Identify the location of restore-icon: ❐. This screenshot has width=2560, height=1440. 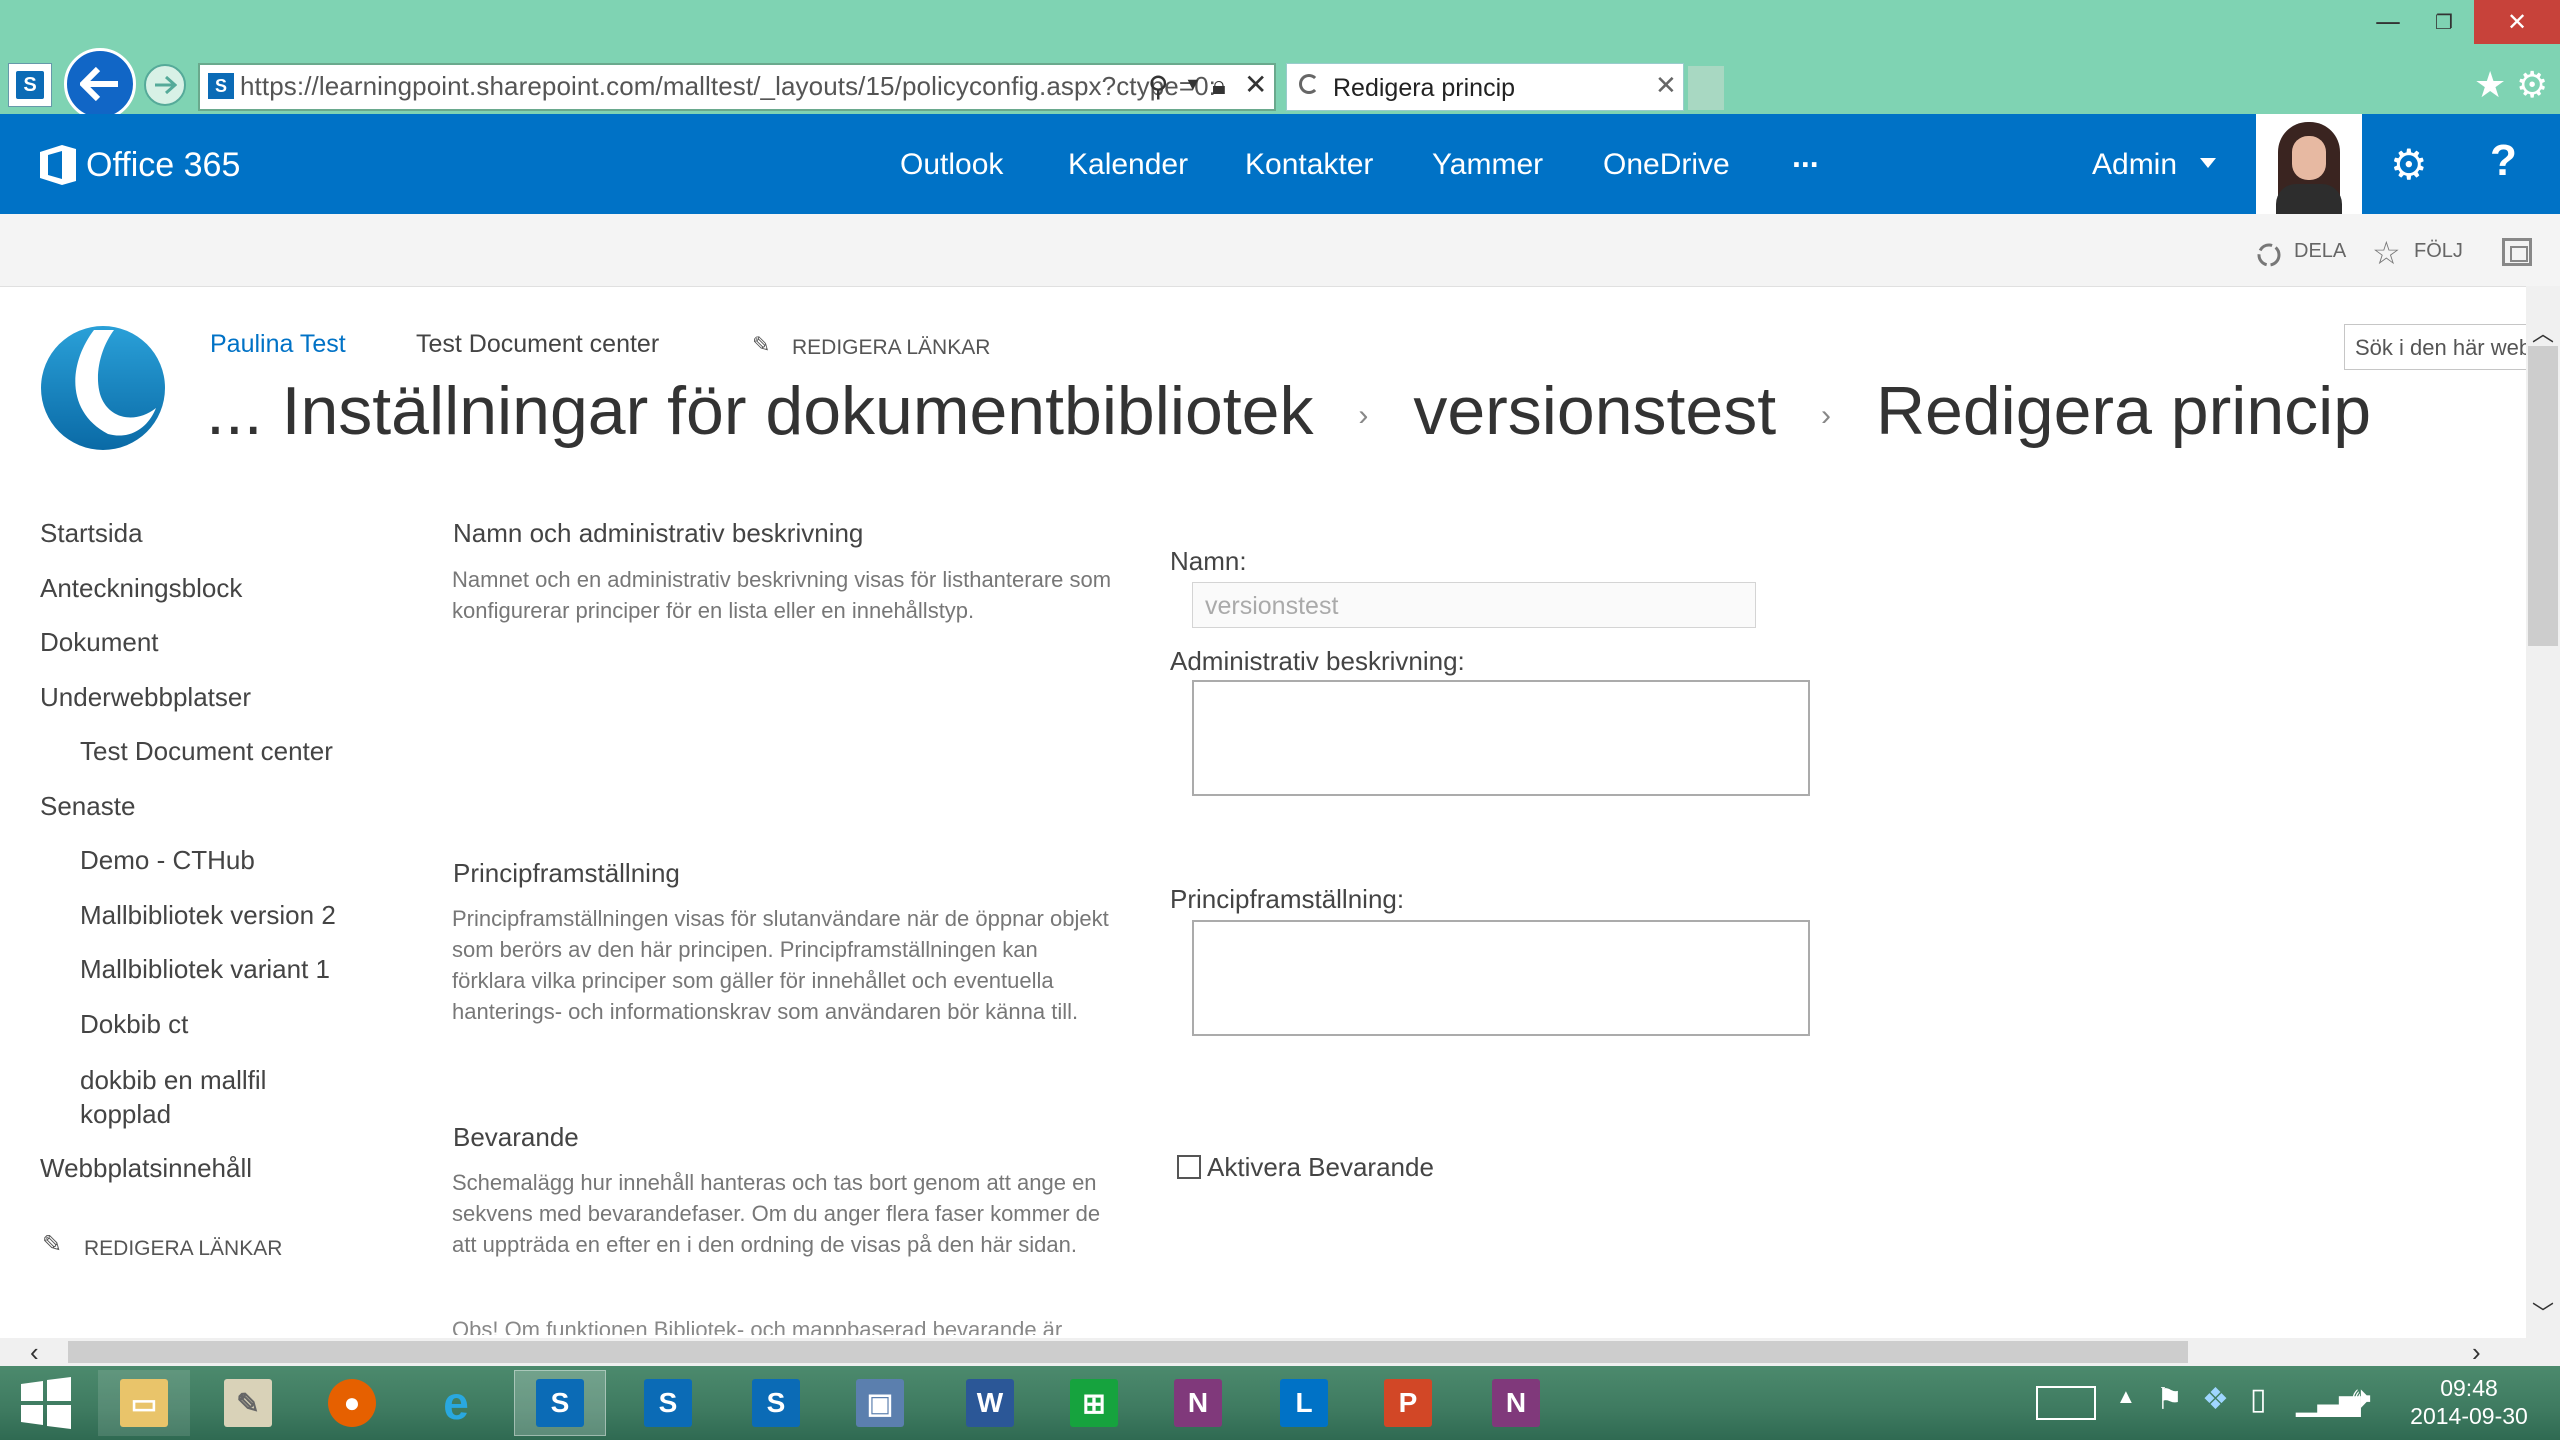
(2444, 22).